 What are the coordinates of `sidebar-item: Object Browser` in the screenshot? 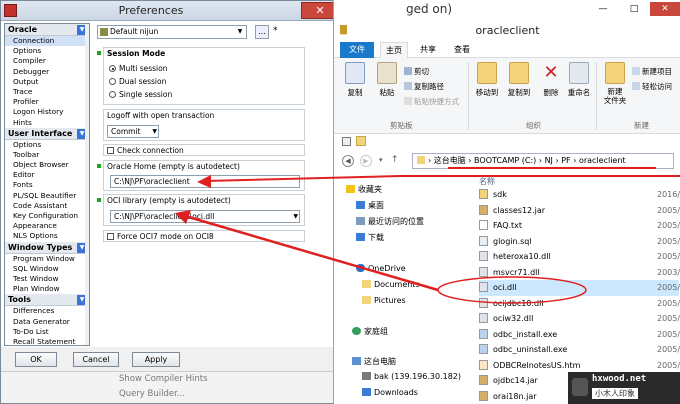 It's located at (47, 165).